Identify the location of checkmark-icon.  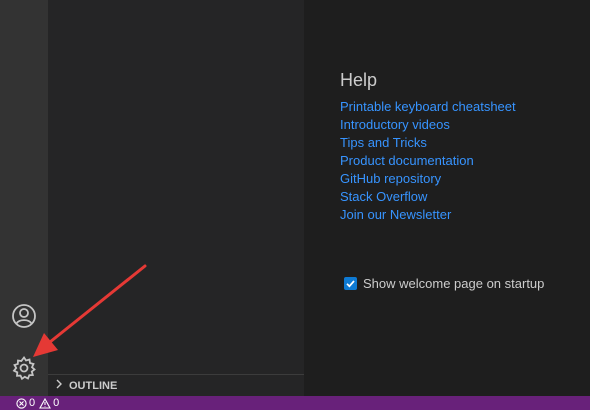
(350, 284).